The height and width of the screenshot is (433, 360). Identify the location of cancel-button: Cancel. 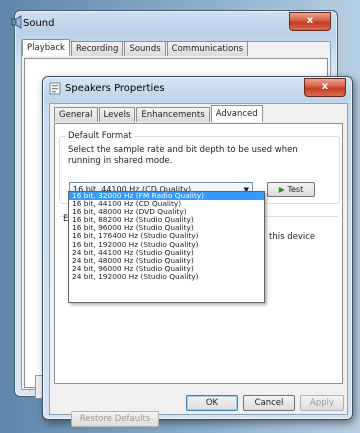
(269, 403).